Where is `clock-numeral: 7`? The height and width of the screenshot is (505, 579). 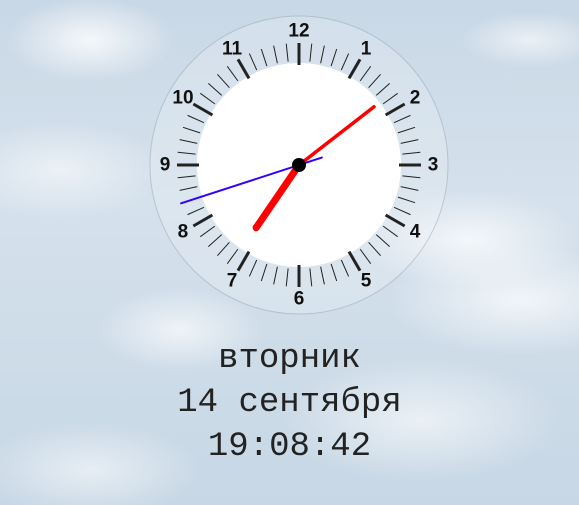
clock-numeral: 7 is located at coordinates (232, 281).